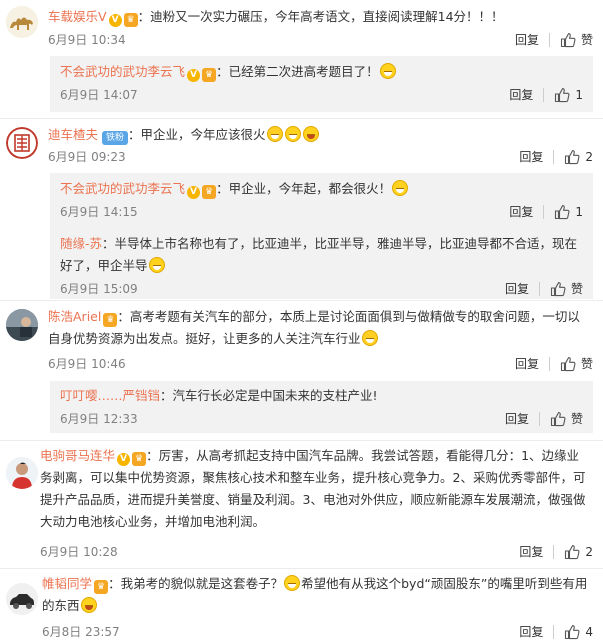  Describe the element at coordinates (310, 134) in the screenshot. I see `laugh-emoji-icon` at that location.